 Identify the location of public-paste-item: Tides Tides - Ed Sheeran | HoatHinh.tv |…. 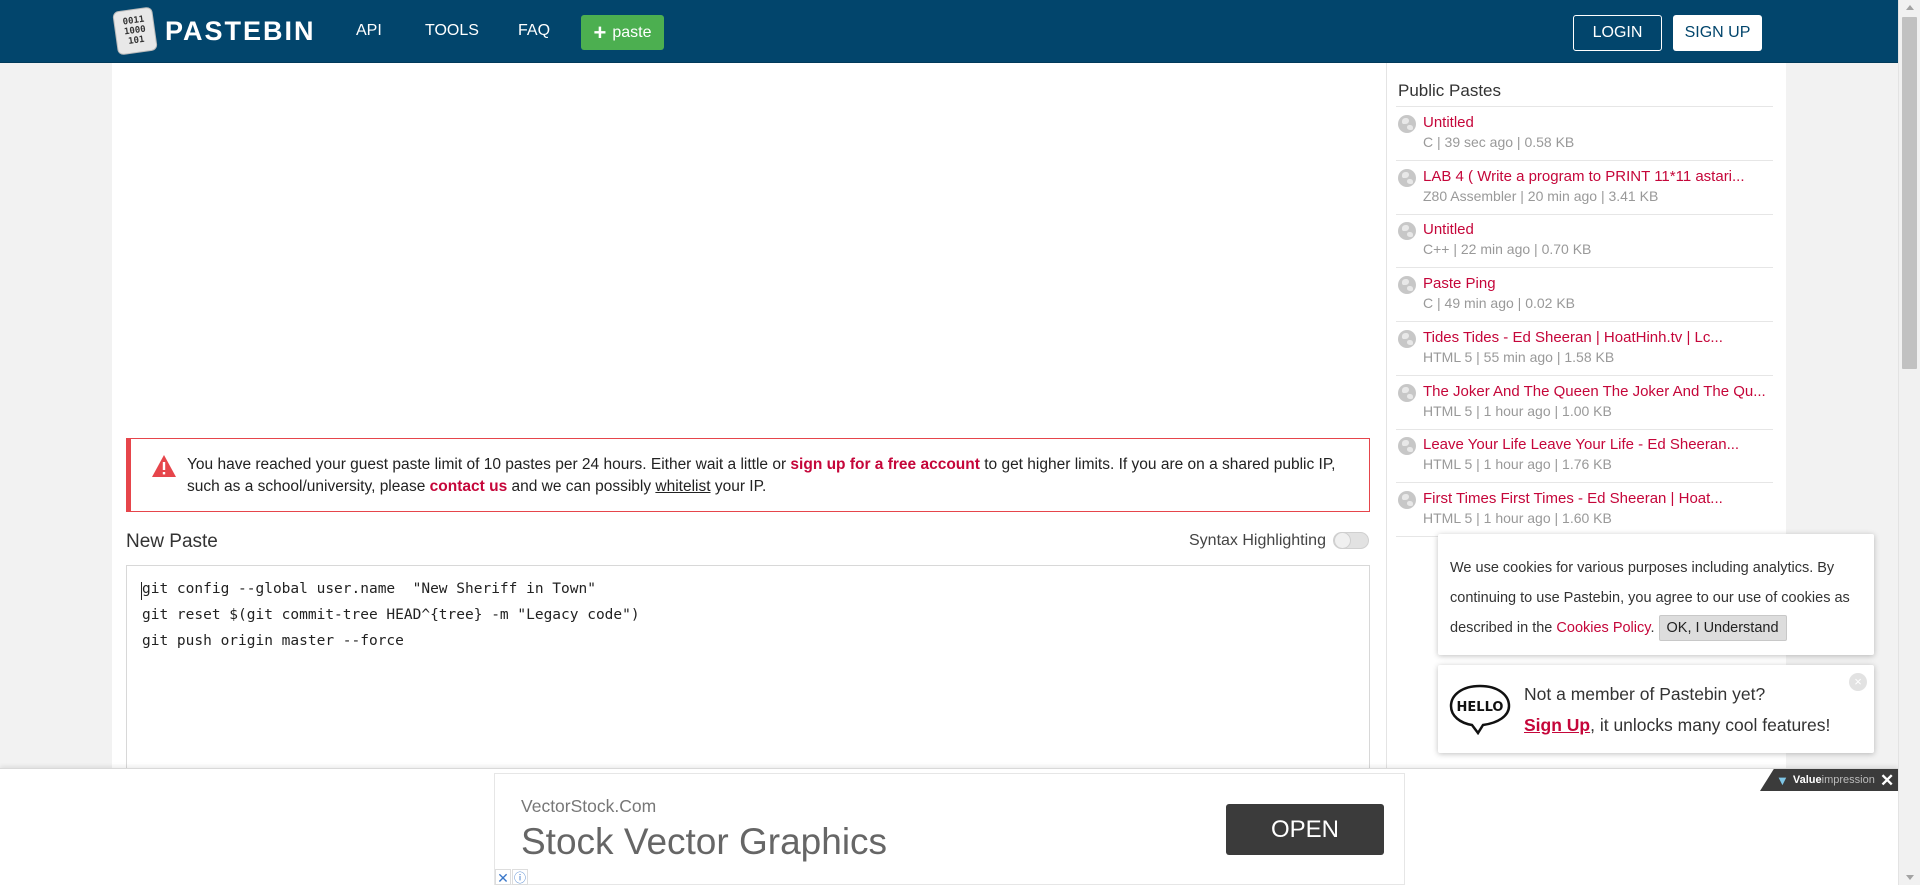
(1584, 349).